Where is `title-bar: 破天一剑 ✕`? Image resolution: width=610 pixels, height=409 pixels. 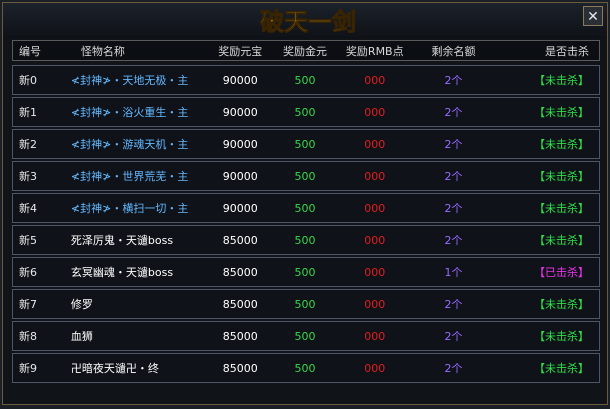
title-bar: 破天一剑 ✕ is located at coordinates (305, 21).